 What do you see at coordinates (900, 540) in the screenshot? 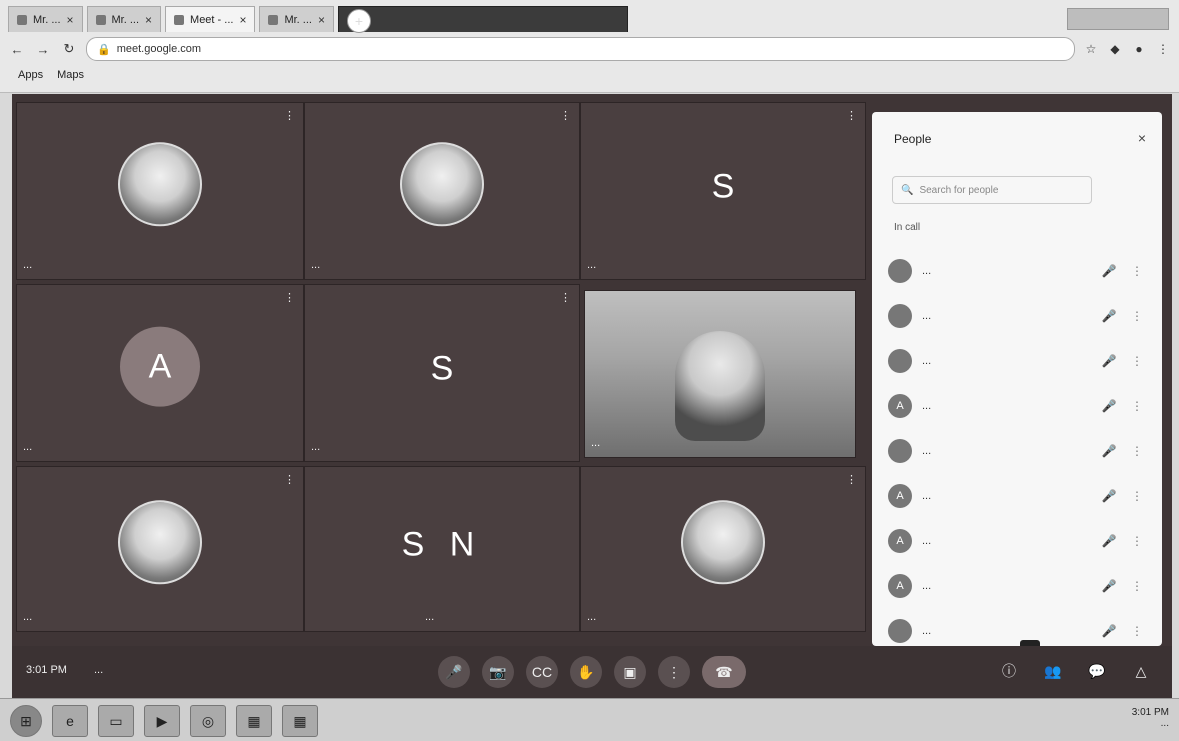
I see `avatar: A` at bounding box center [900, 540].